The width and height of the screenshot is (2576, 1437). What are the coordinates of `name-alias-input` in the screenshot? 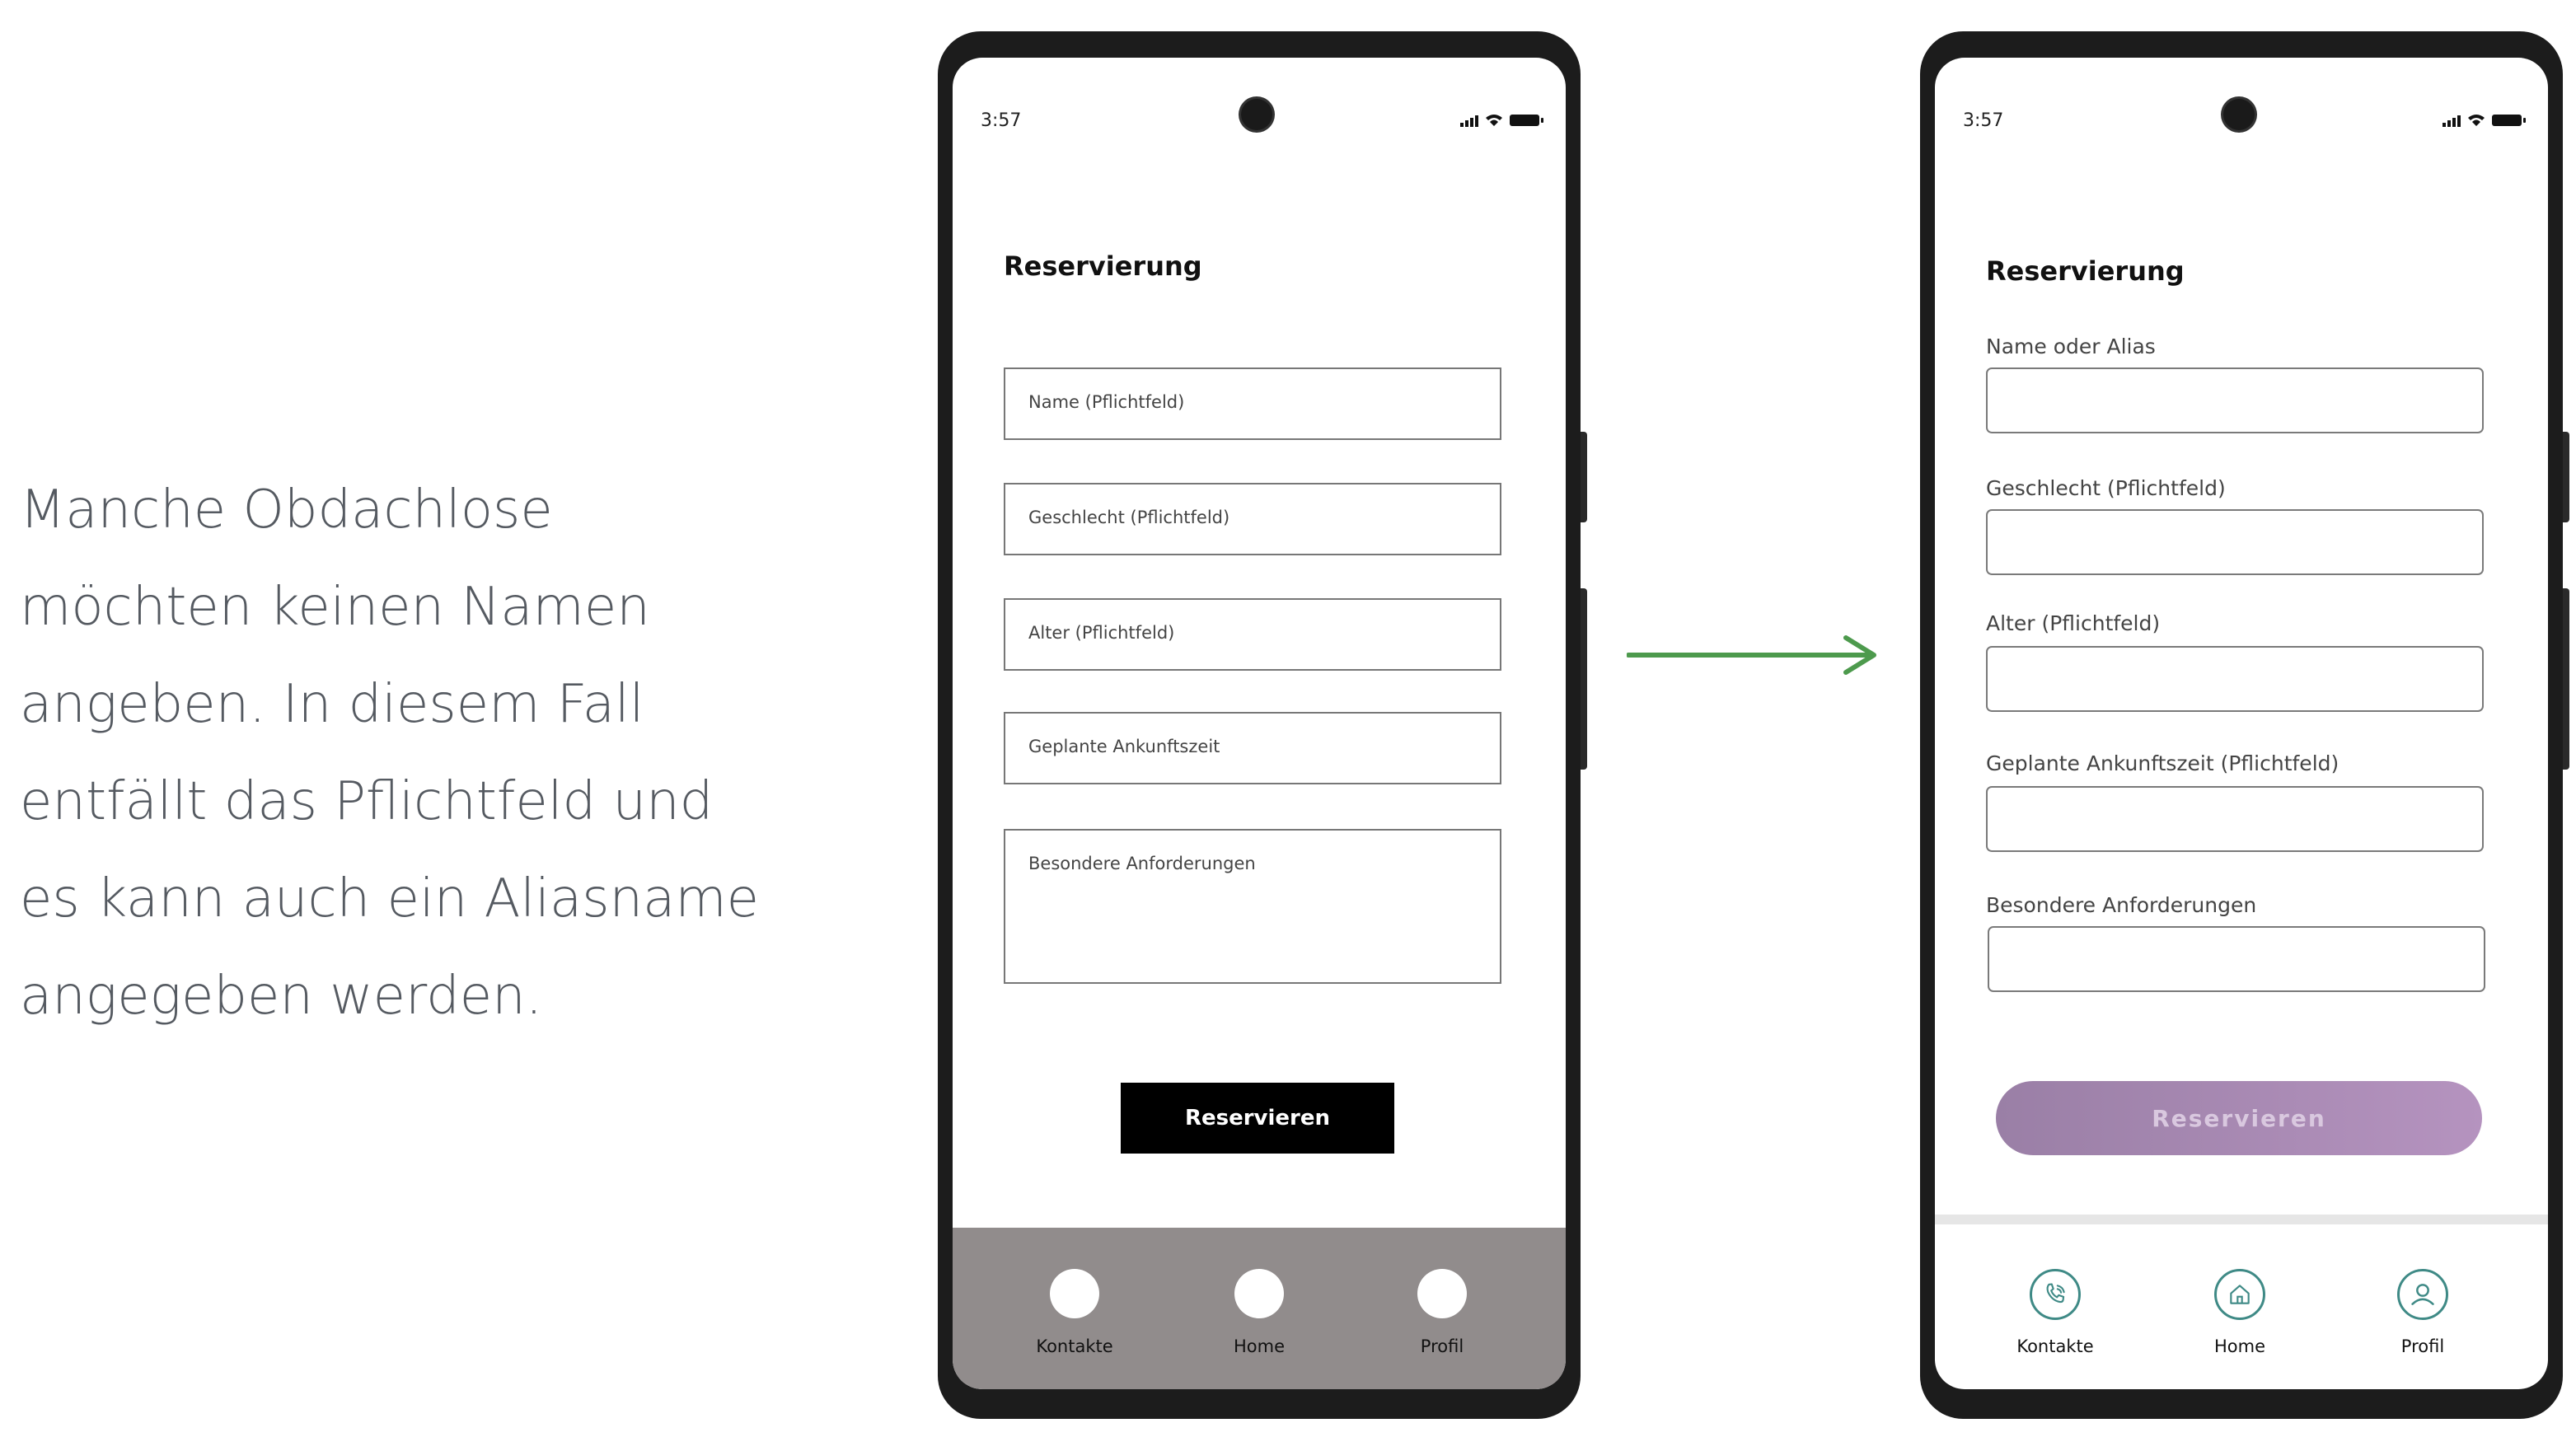 It's located at (2235, 400).